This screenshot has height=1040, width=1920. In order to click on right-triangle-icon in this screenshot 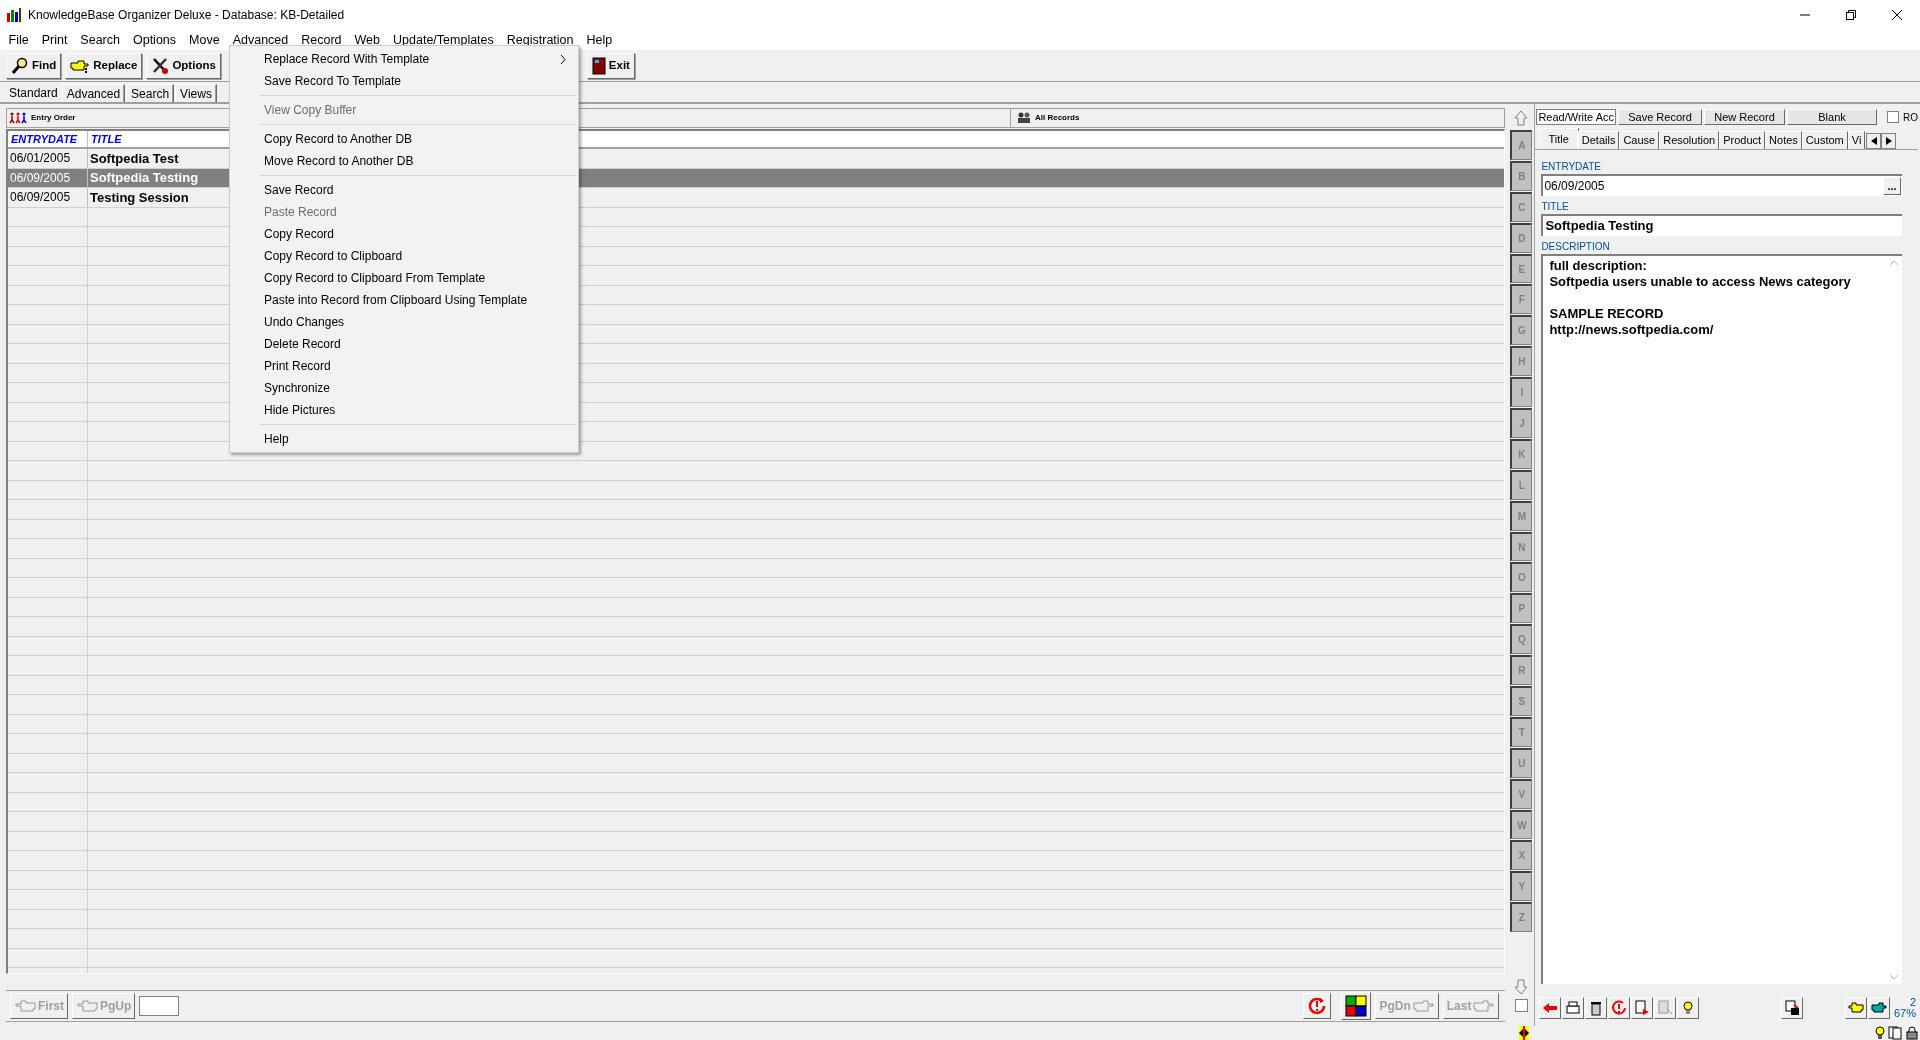, I will do `click(1888, 141)`.